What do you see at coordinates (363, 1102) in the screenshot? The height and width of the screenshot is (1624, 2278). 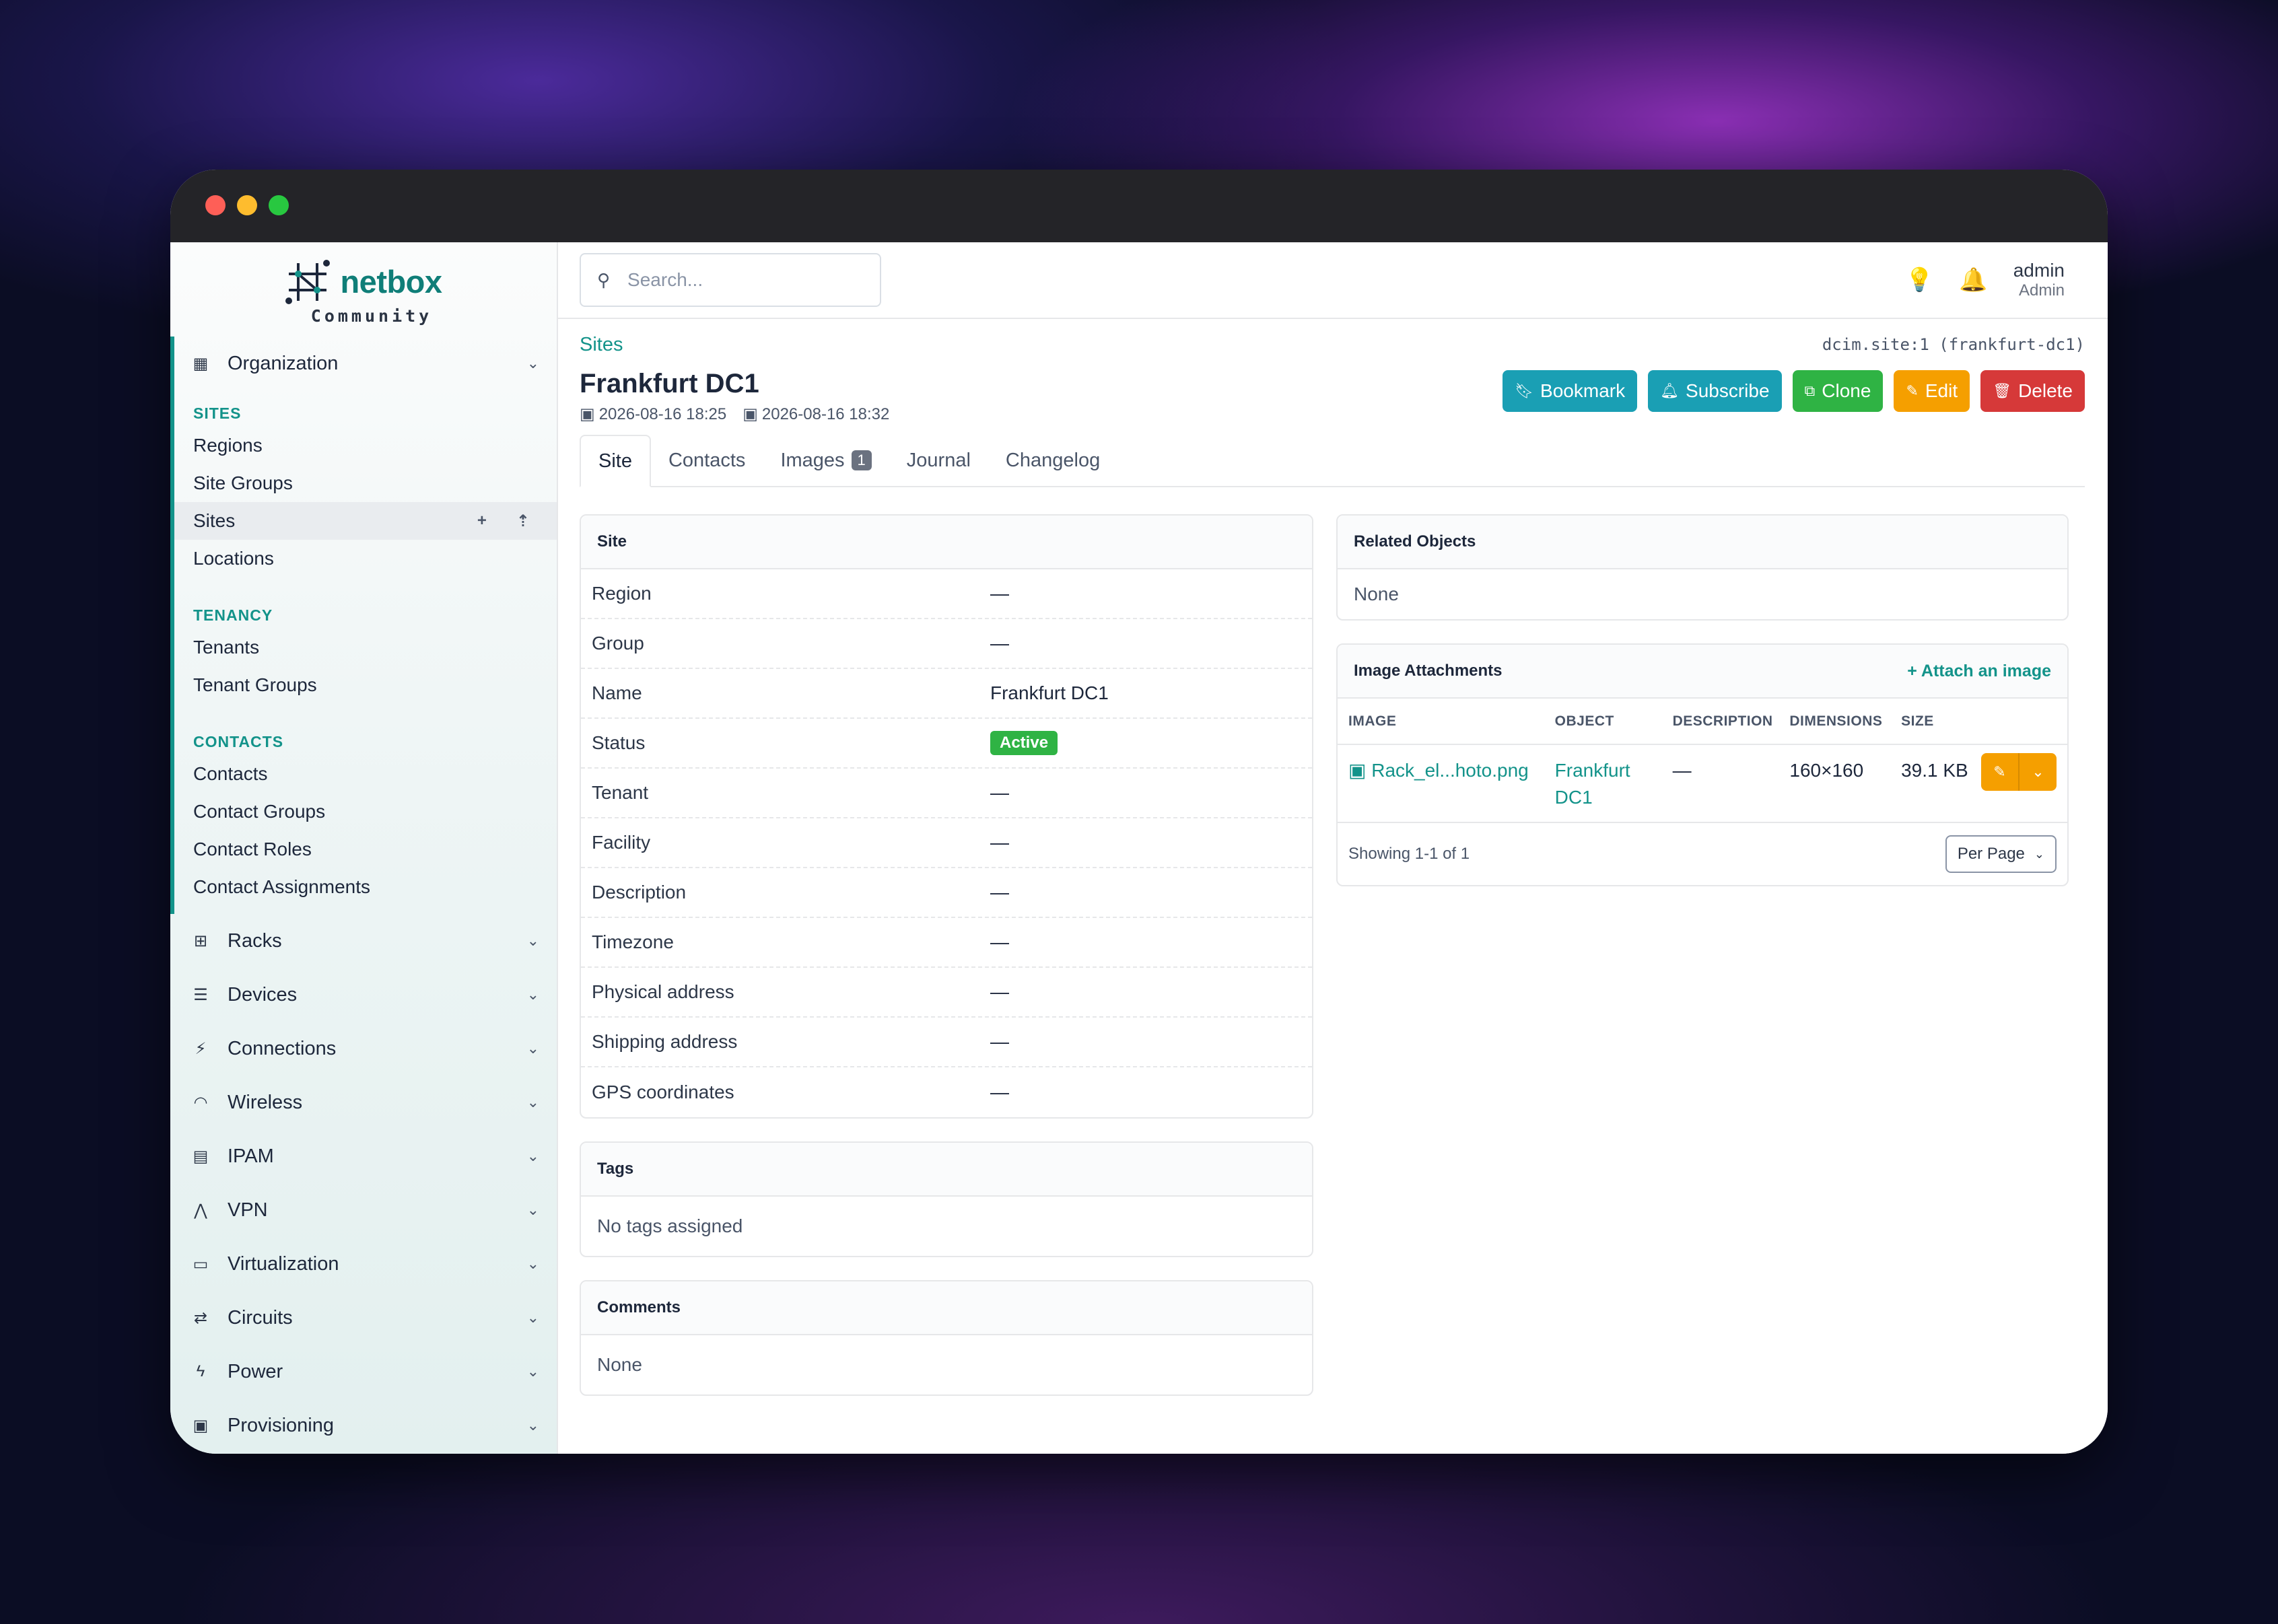 I see `nav-head-wireless: ◠ Wireless ⌄` at bounding box center [363, 1102].